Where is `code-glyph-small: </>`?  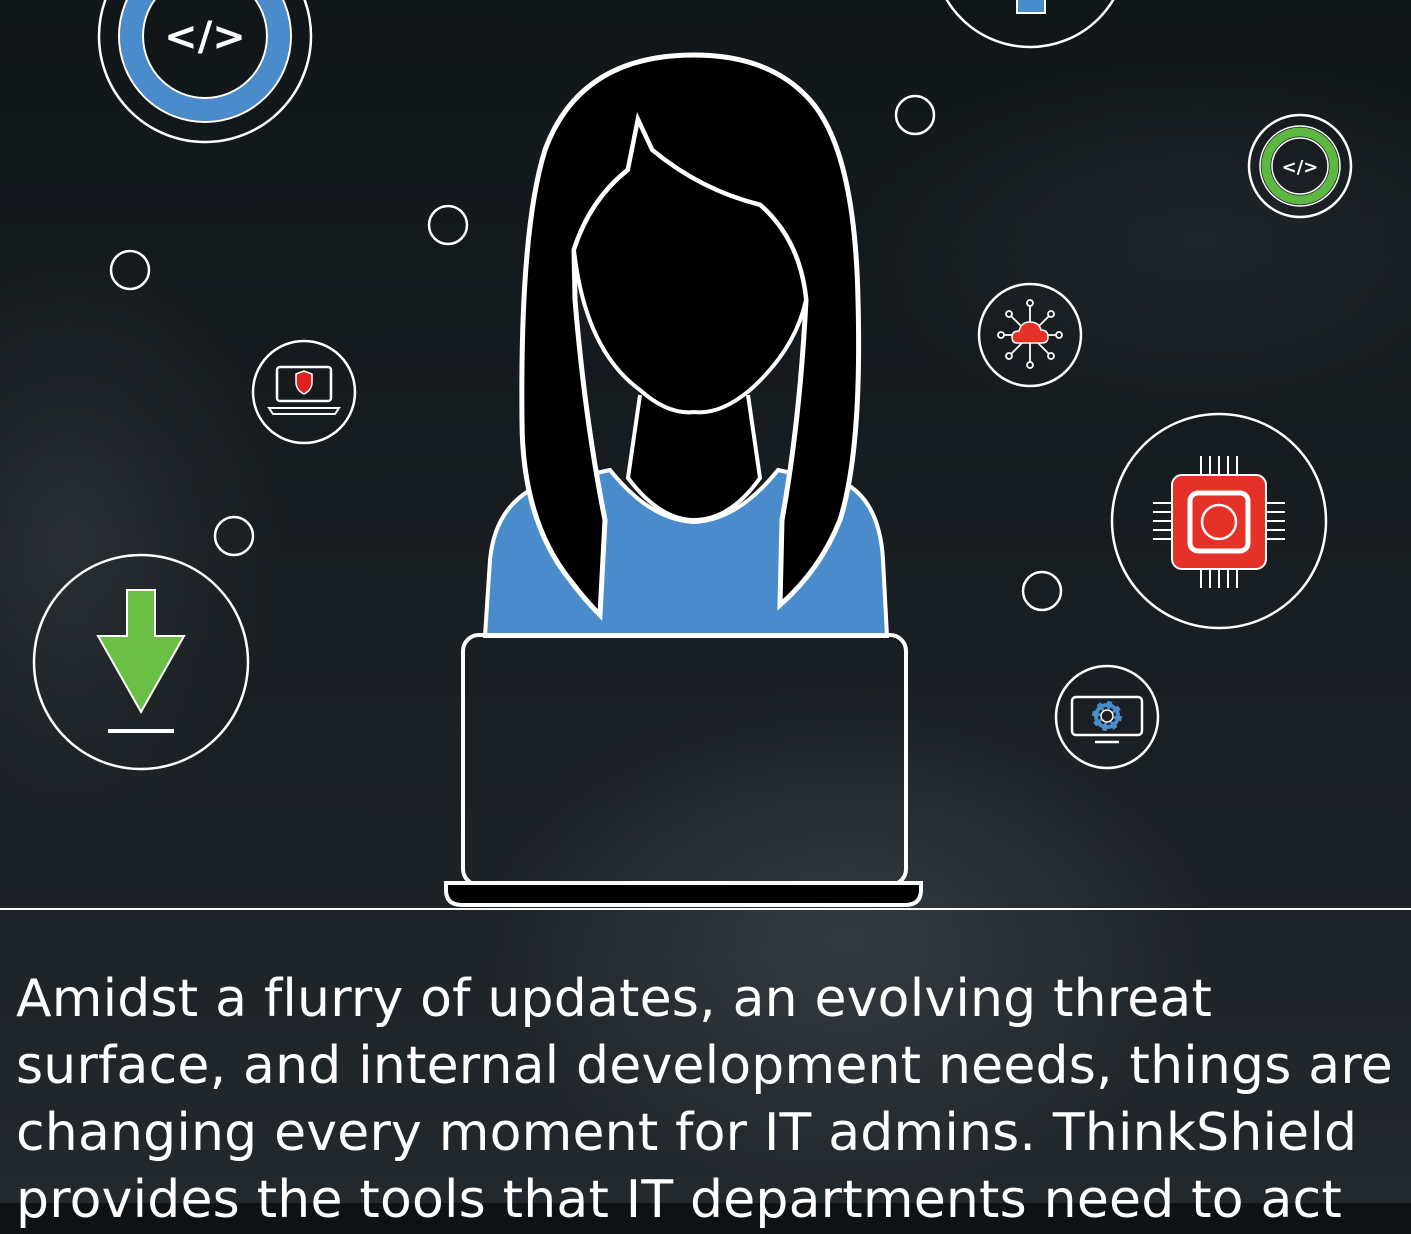 code-glyph-small: </> is located at coordinates (1300, 167).